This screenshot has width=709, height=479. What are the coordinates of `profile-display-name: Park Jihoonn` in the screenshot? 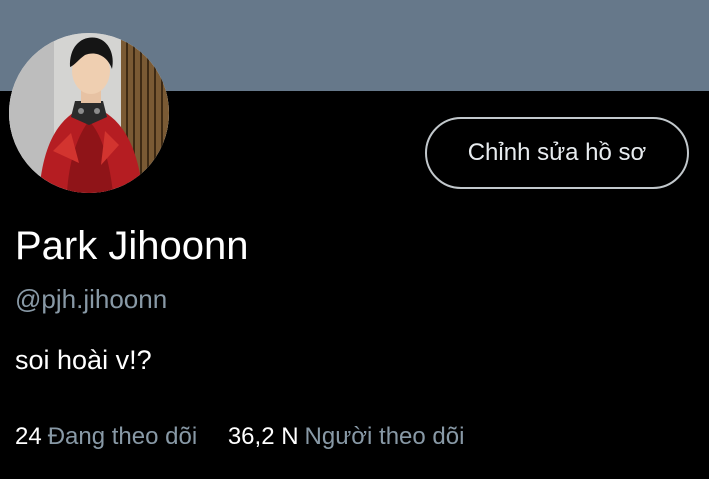 It's located at (132, 246).